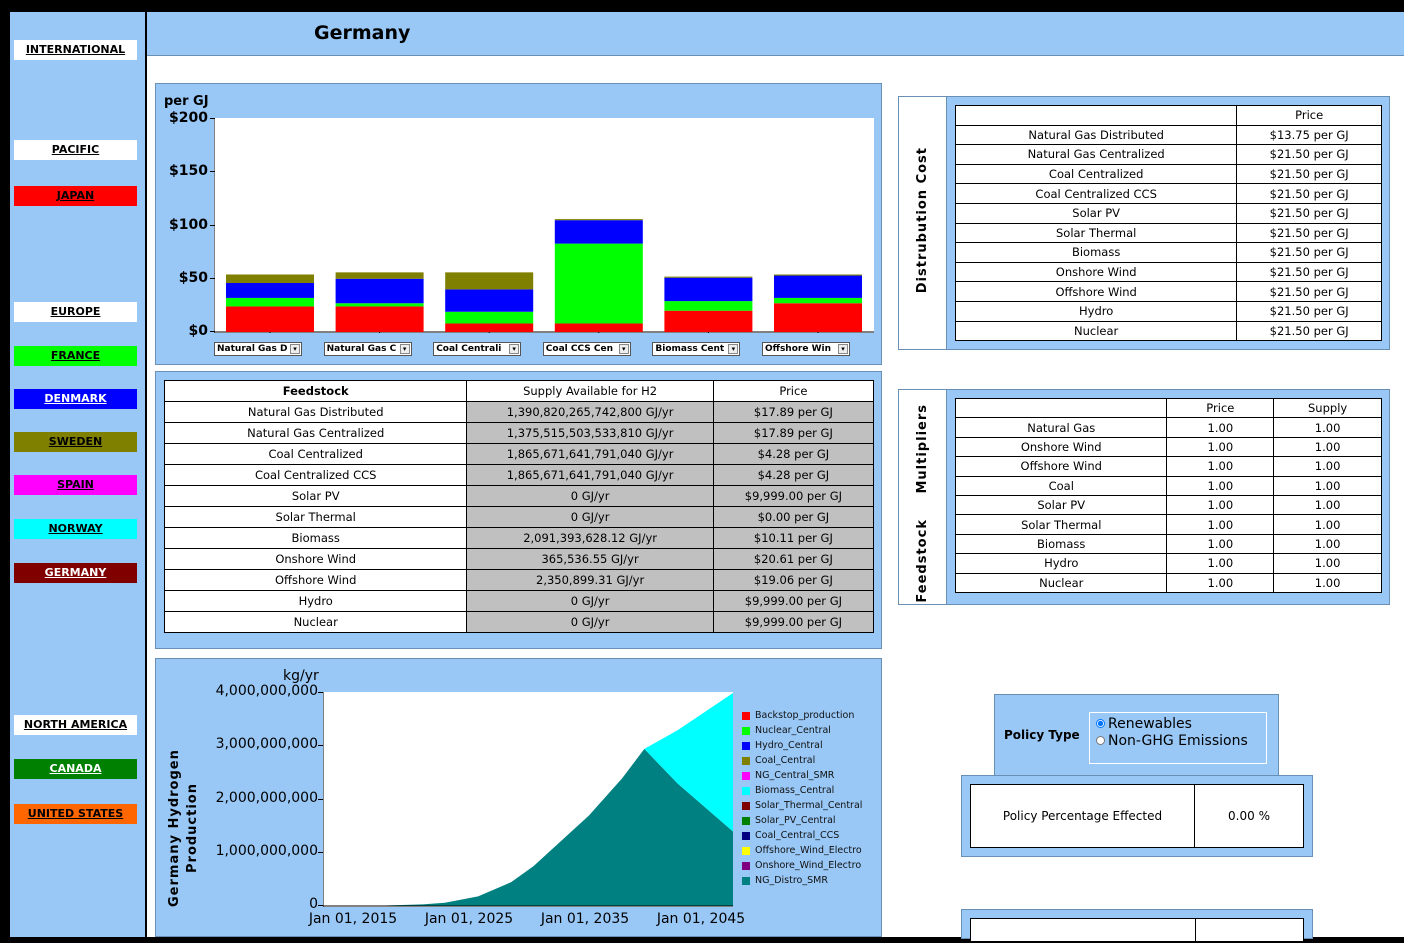  Describe the element at coordinates (258, 349) in the screenshot. I see `cost-category-dropdown: Natural Gas D ▾` at that location.